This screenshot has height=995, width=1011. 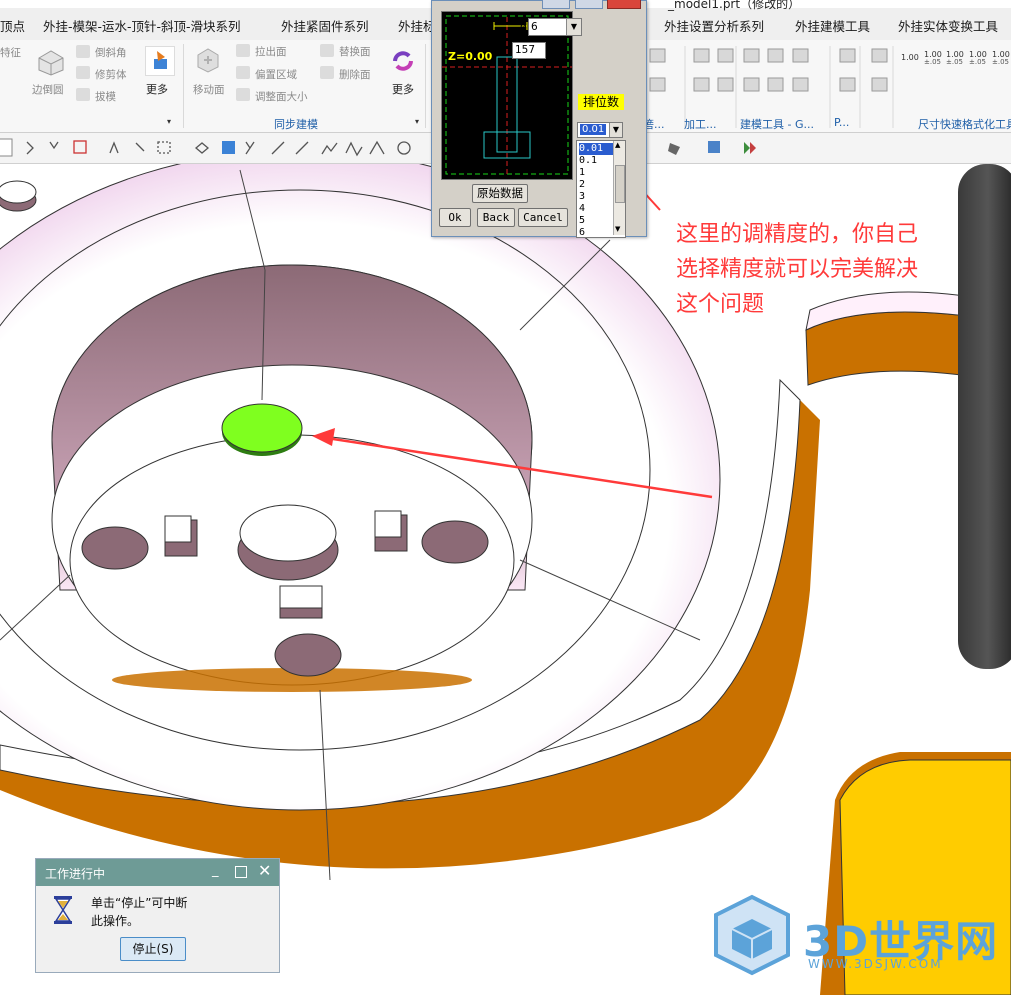 I want to click on dialog-title: 工作进行中, so click(x=75, y=874).